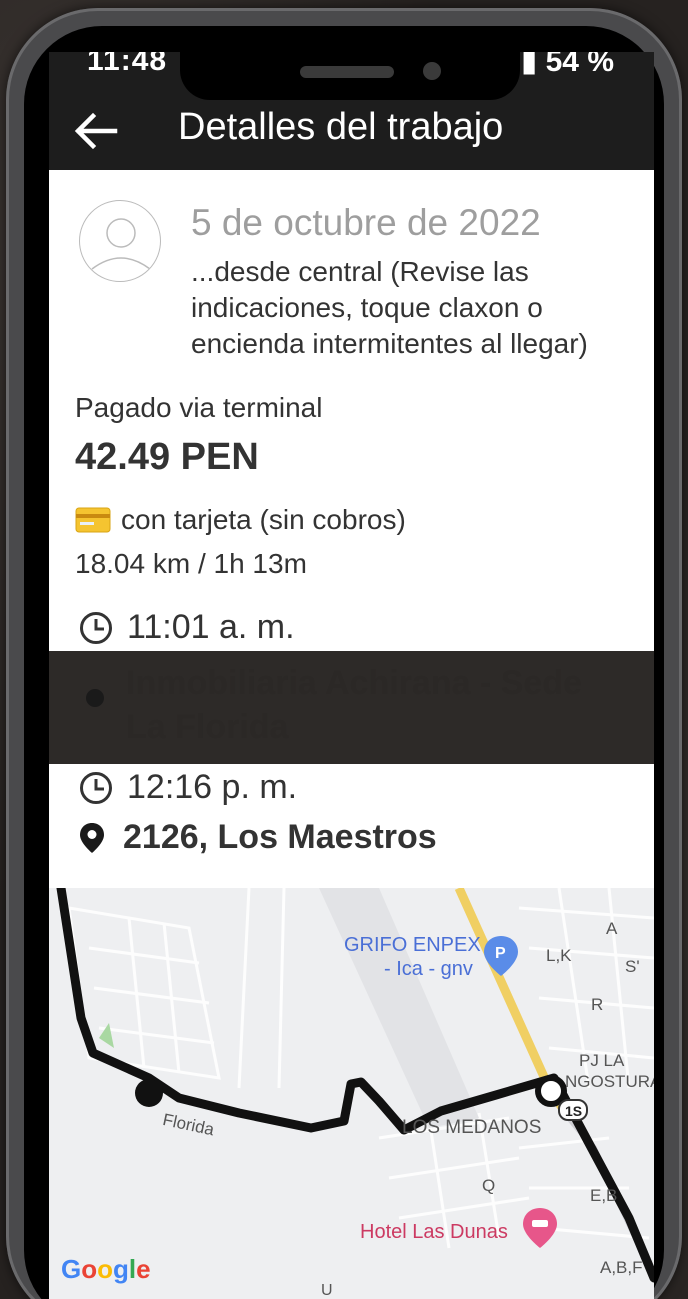  Describe the element at coordinates (280, 837) in the screenshot. I see `dropoff-address: 2126, Los Maestros` at that location.